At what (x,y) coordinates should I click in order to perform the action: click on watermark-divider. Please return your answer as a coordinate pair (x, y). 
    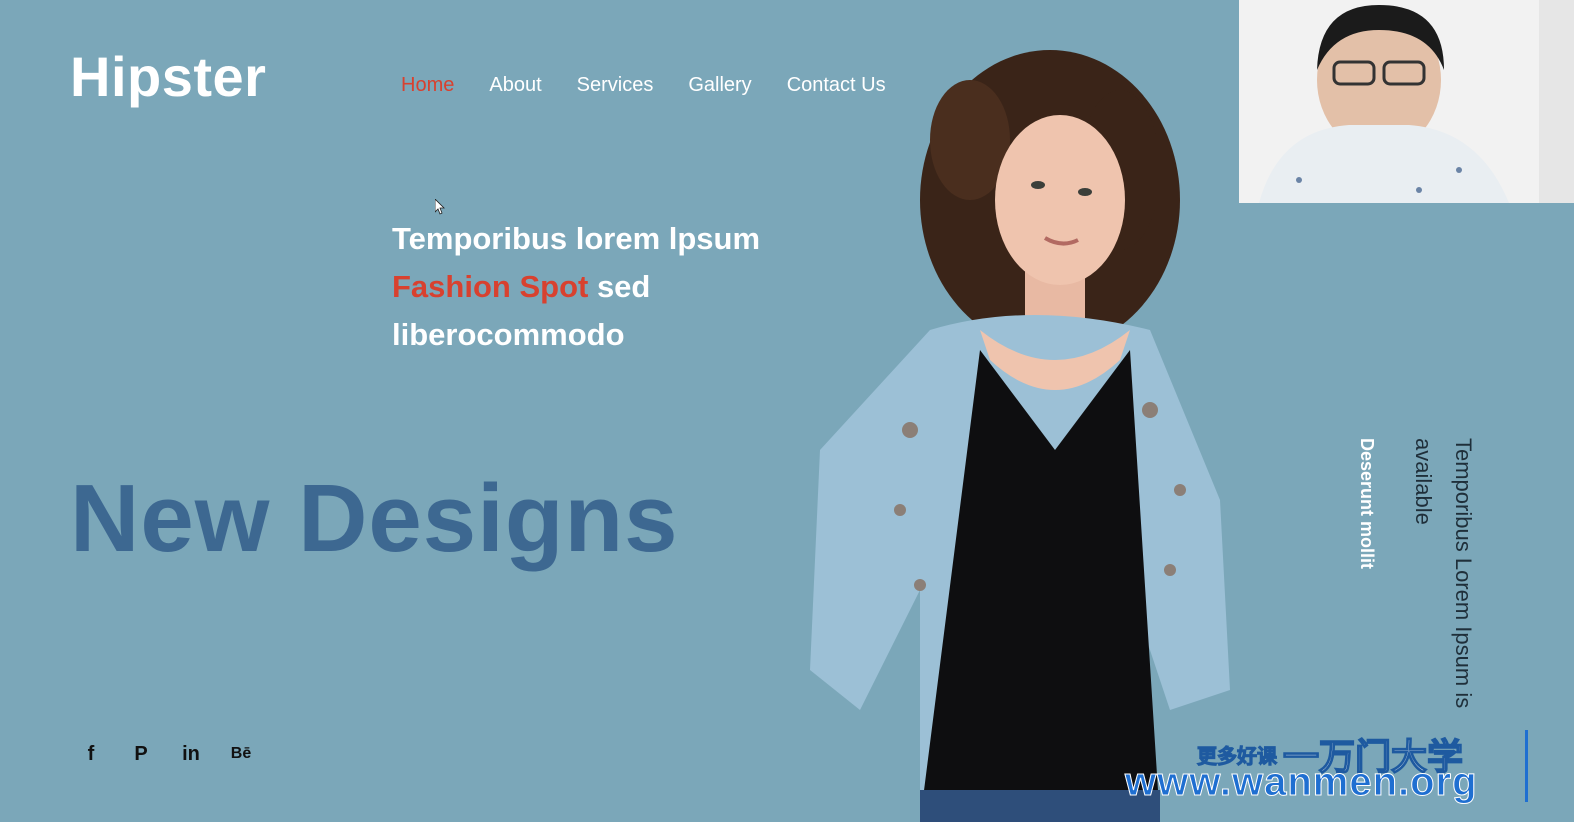
    Looking at the image, I should click on (1526, 766).